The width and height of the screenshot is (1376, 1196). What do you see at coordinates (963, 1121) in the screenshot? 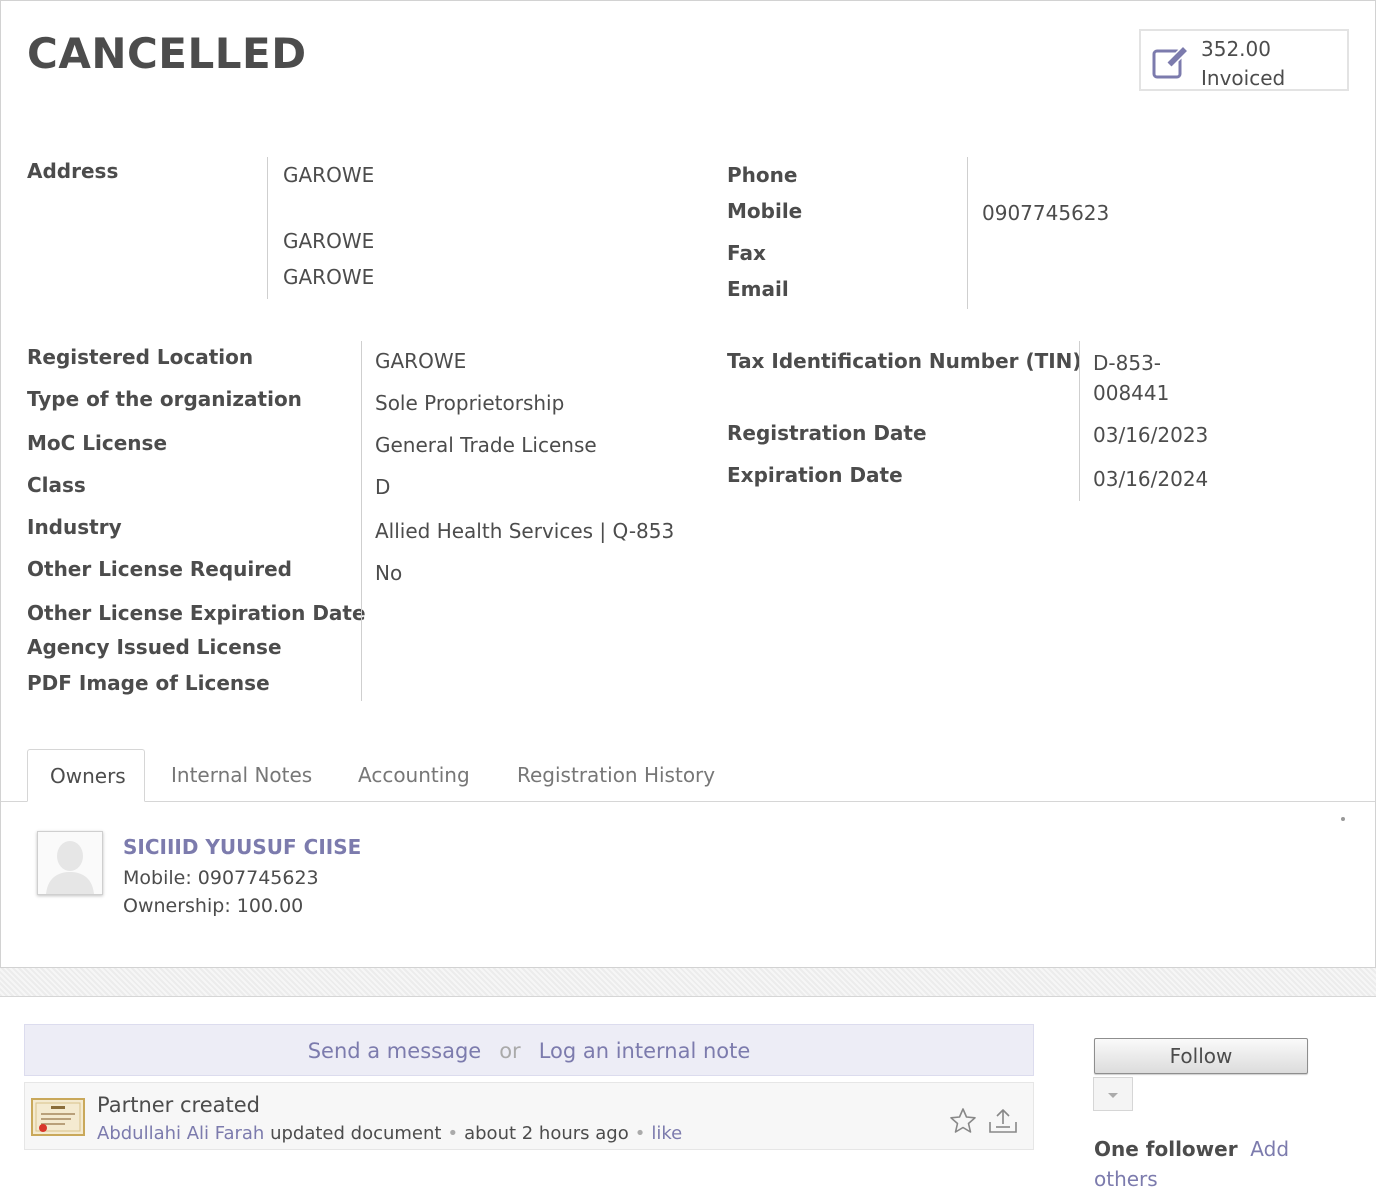
I see `star-icon` at bounding box center [963, 1121].